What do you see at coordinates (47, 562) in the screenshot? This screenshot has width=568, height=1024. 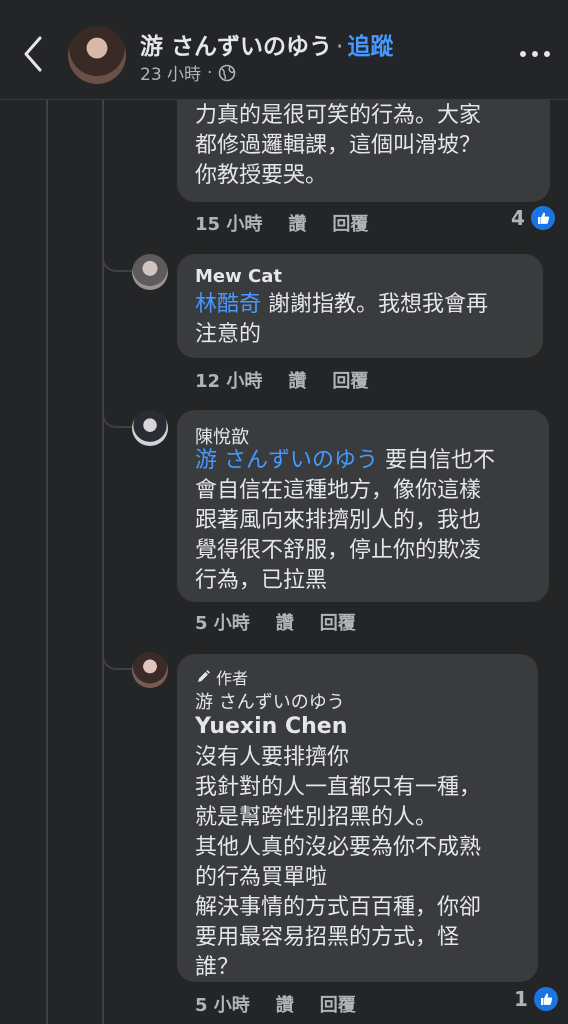 I see `thread-line-outer` at bounding box center [47, 562].